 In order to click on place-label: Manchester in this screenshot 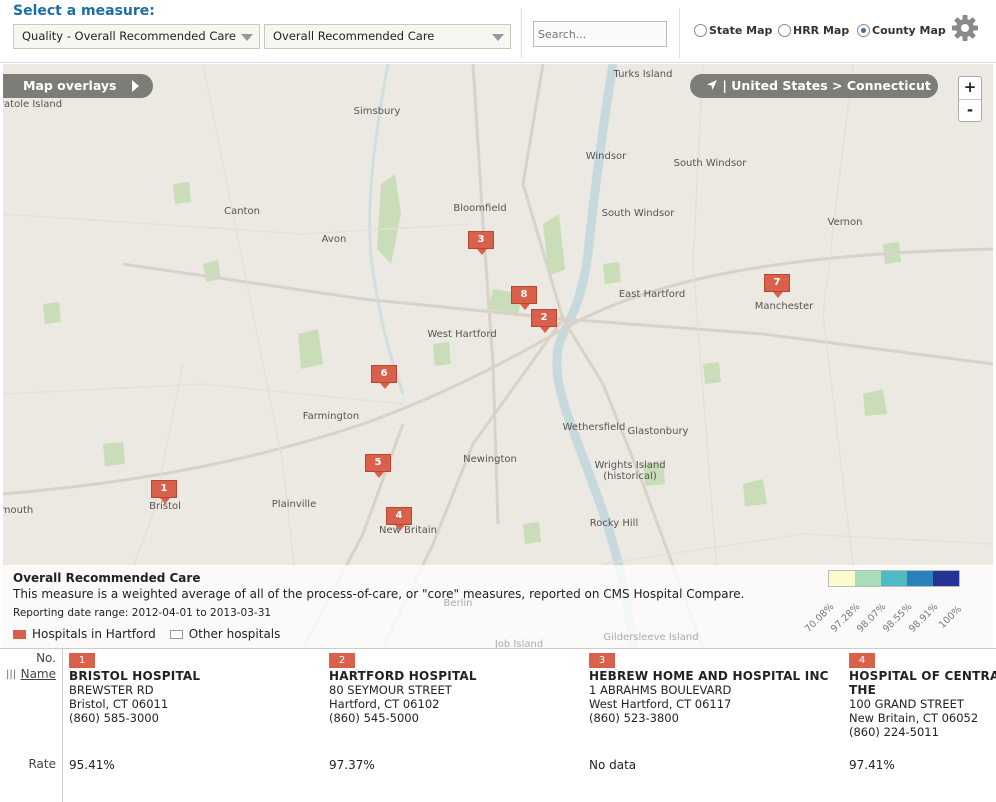, I will do `click(784, 306)`.